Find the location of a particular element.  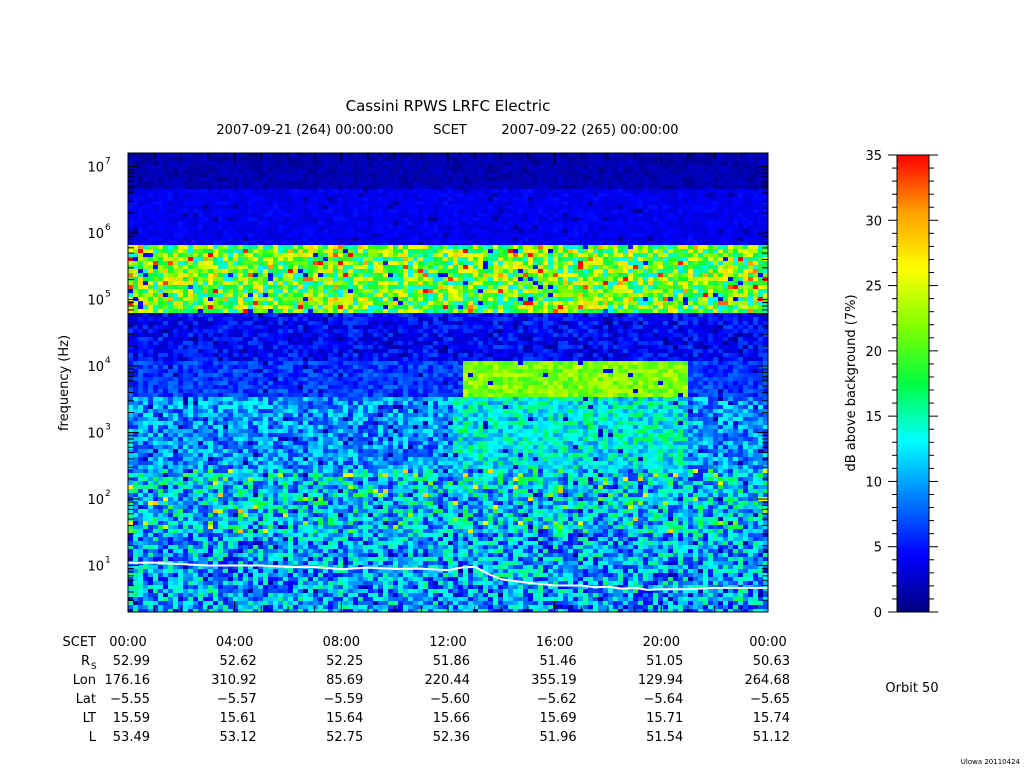

colorbar-tick-label: 5 is located at coordinates (878, 548).